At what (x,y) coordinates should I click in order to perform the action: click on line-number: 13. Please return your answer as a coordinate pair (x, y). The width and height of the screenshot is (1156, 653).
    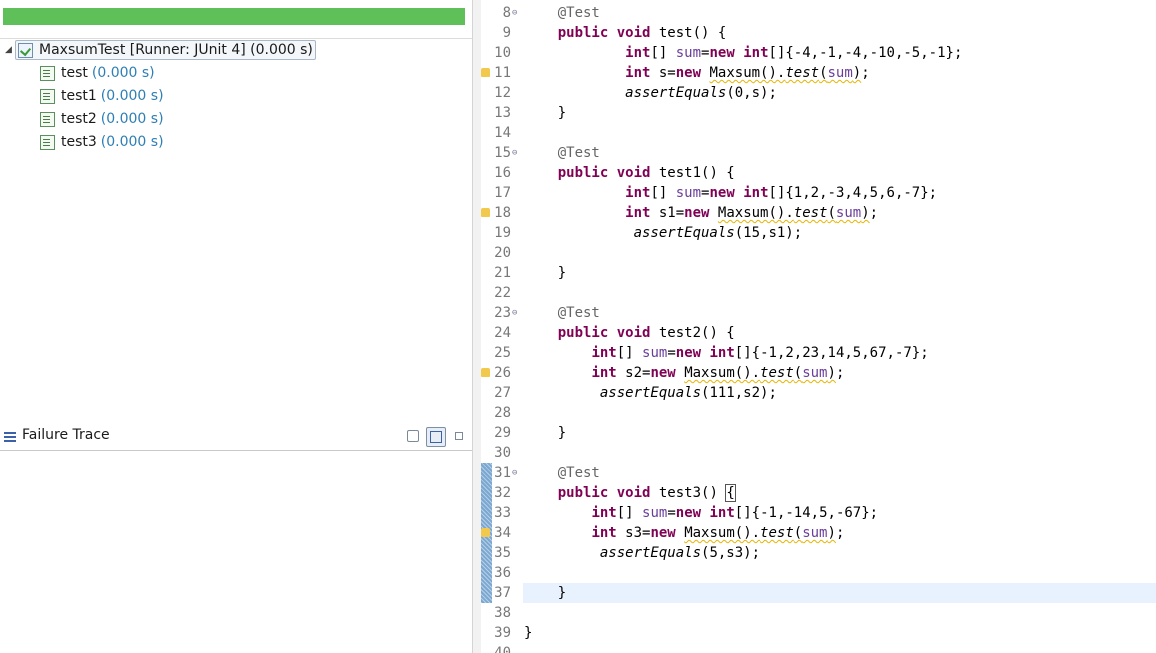
    Looking at the image, I should click on (502, 113).